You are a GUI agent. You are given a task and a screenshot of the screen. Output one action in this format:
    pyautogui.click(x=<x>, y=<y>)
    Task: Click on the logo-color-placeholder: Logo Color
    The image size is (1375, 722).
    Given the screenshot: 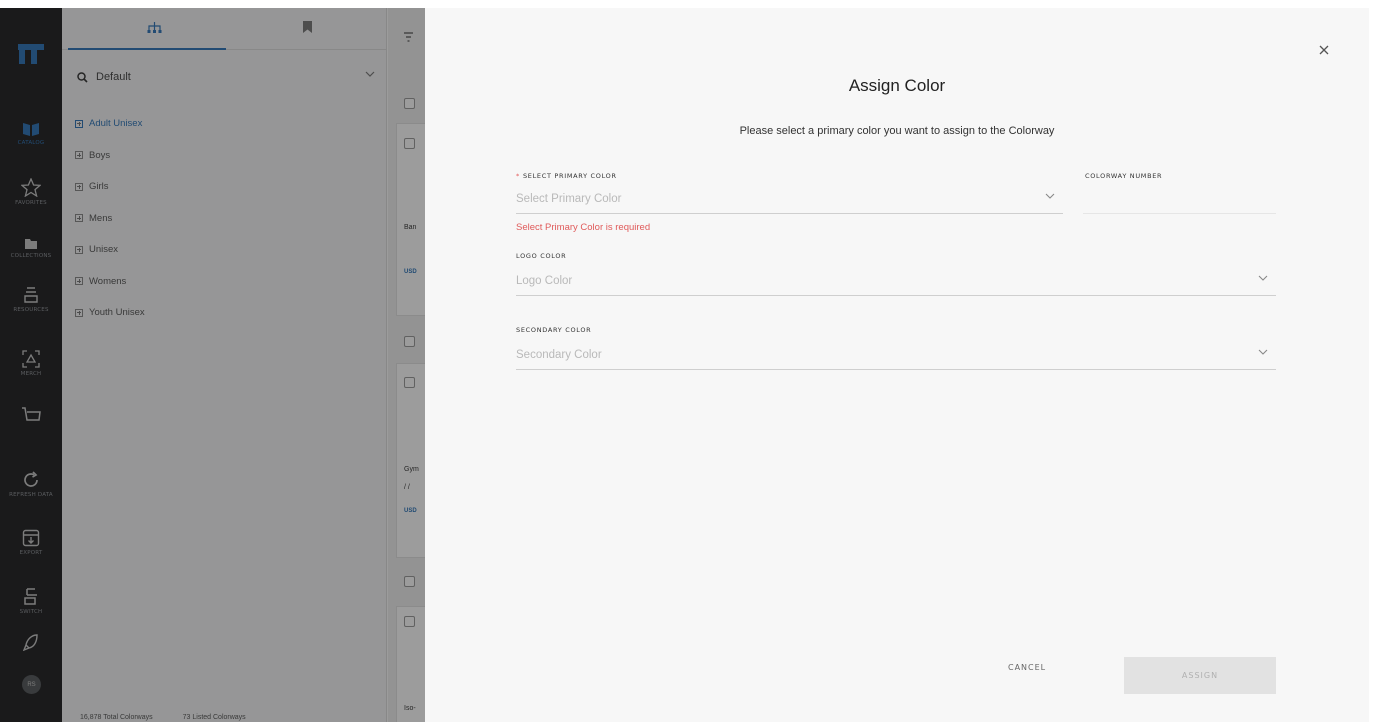 What is the action you would take?
    pyautogui.click(x=544, y=281)
    